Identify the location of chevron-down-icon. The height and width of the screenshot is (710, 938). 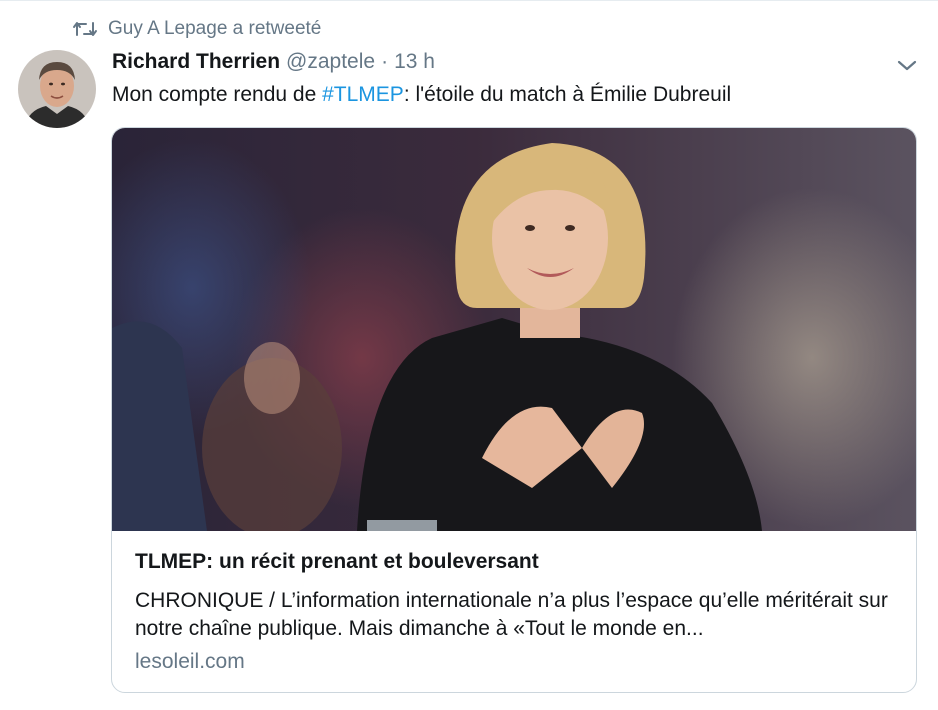
(907, 65).